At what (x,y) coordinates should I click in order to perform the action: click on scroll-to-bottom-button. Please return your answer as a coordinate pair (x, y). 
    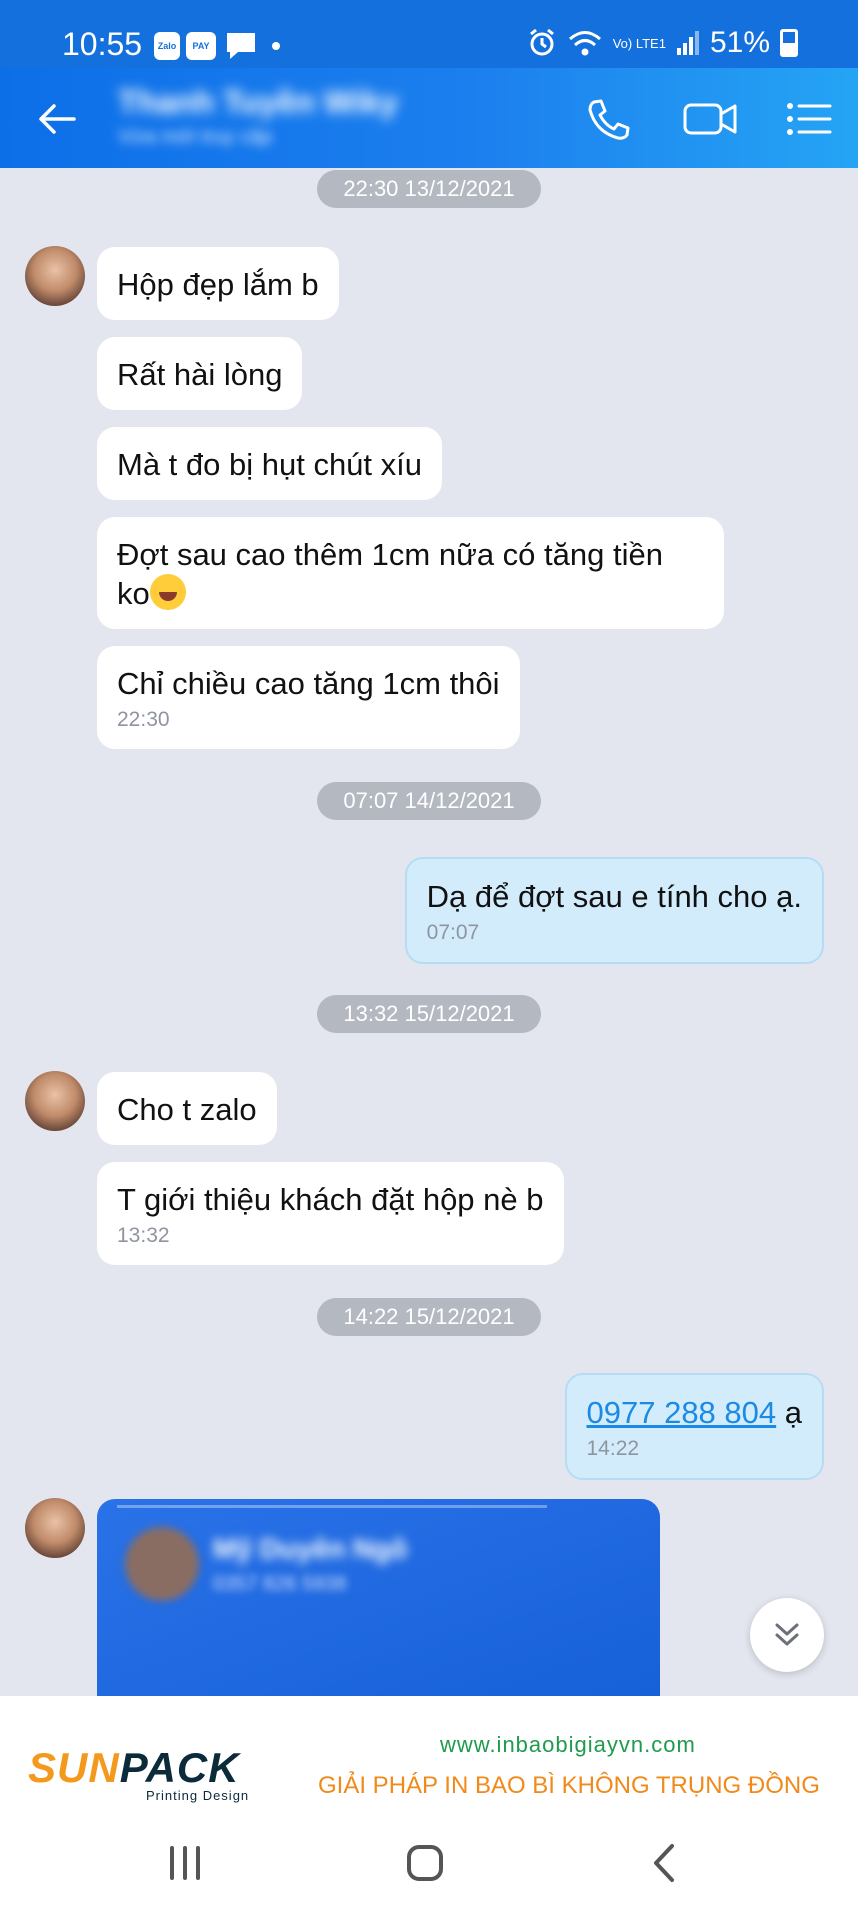
    Looking at the image, I should click on (787, 1635).